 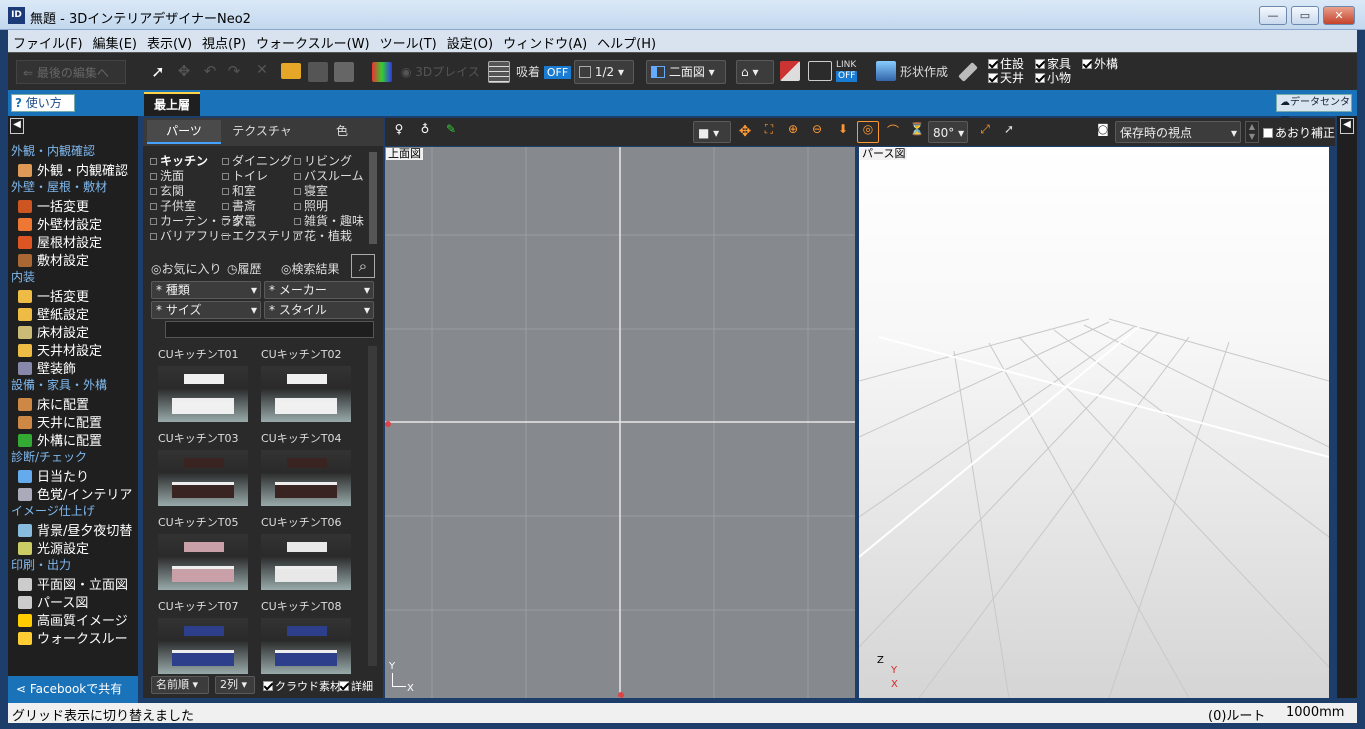 I want to click on fov-icon: ⏳, so click(x=917, y=132).